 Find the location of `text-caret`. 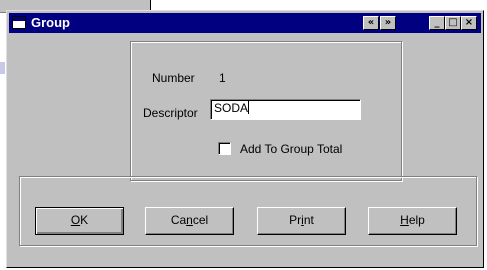

text-caret is located at coordinates (249, 107).